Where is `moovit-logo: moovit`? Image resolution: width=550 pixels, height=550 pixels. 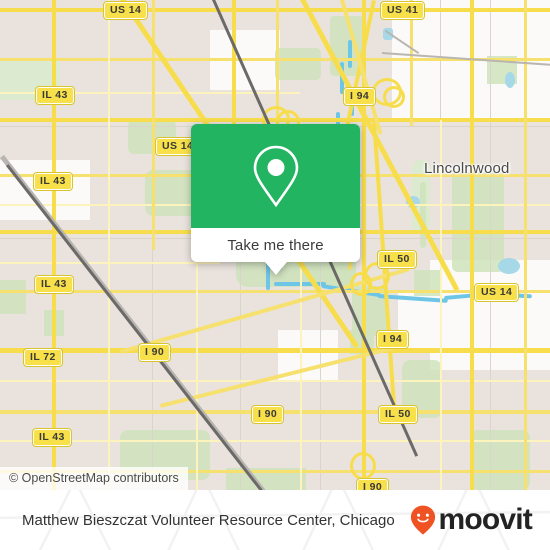
moovit-logo: moovit is located at coordinates (471, 519).